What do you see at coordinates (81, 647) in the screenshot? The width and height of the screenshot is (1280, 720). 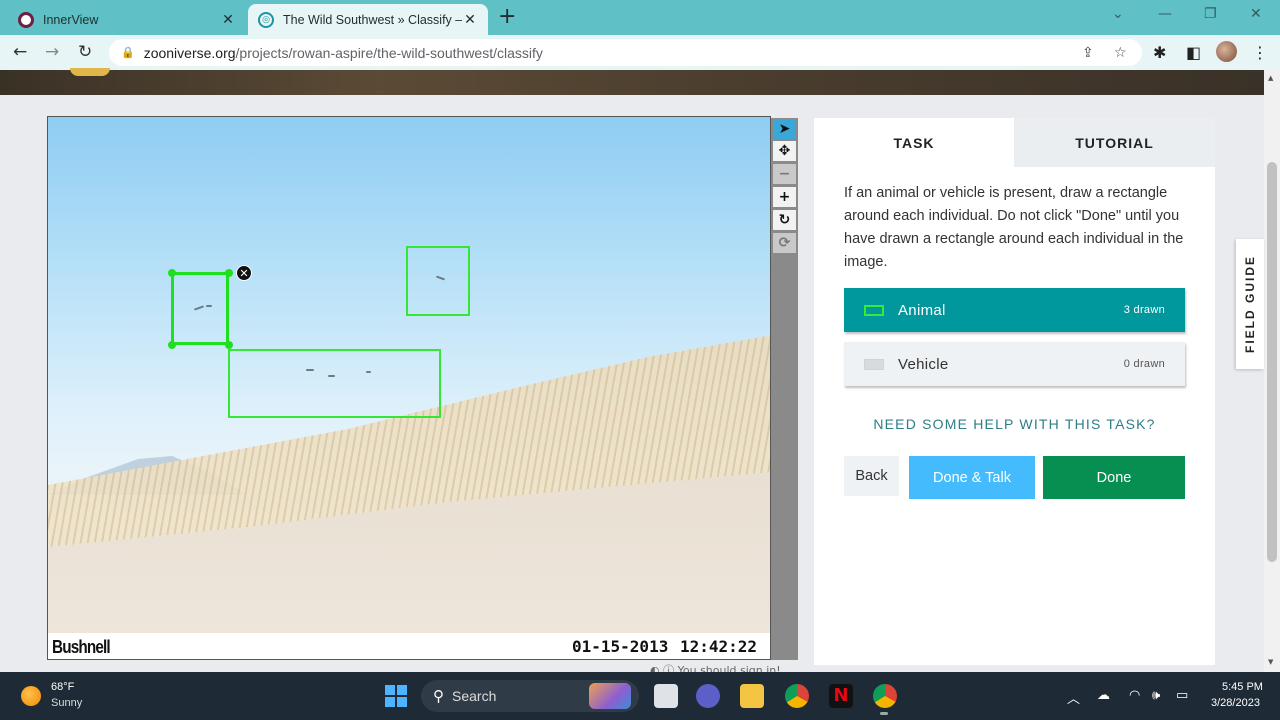 I see `camera-brand: Bushnell` at bounding box center [81, 647].